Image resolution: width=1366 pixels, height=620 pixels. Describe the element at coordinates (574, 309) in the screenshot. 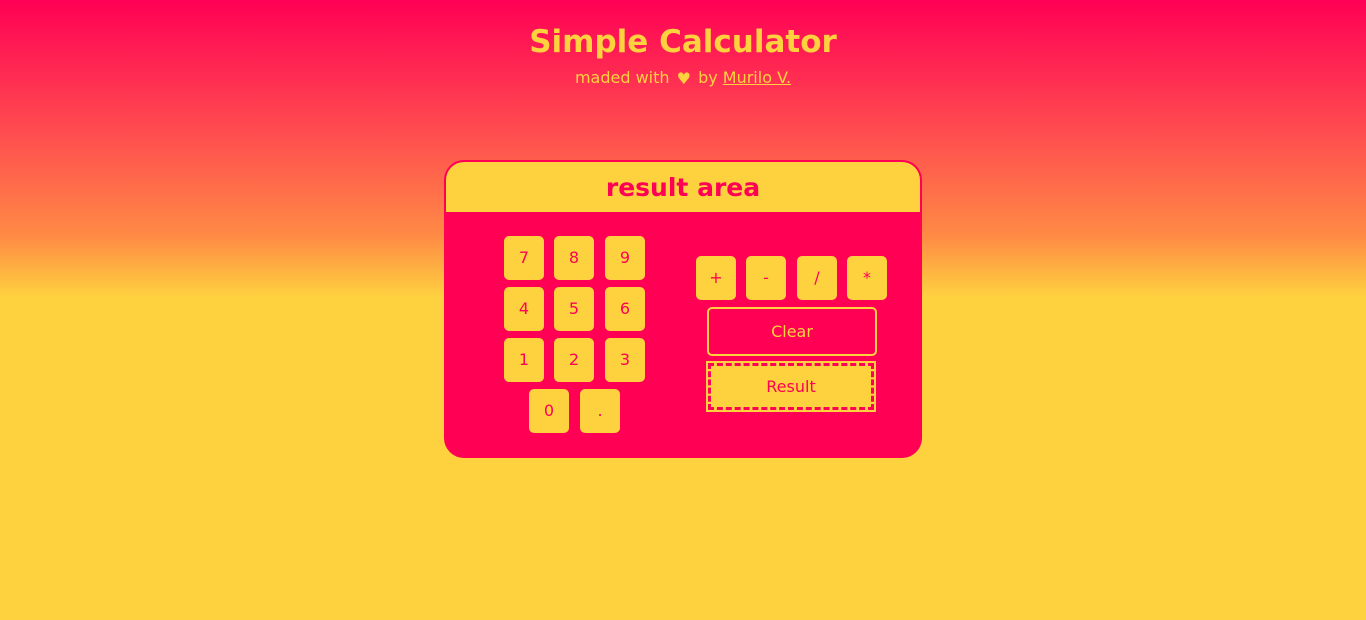

I see `digit-5-button: 5` at that location.